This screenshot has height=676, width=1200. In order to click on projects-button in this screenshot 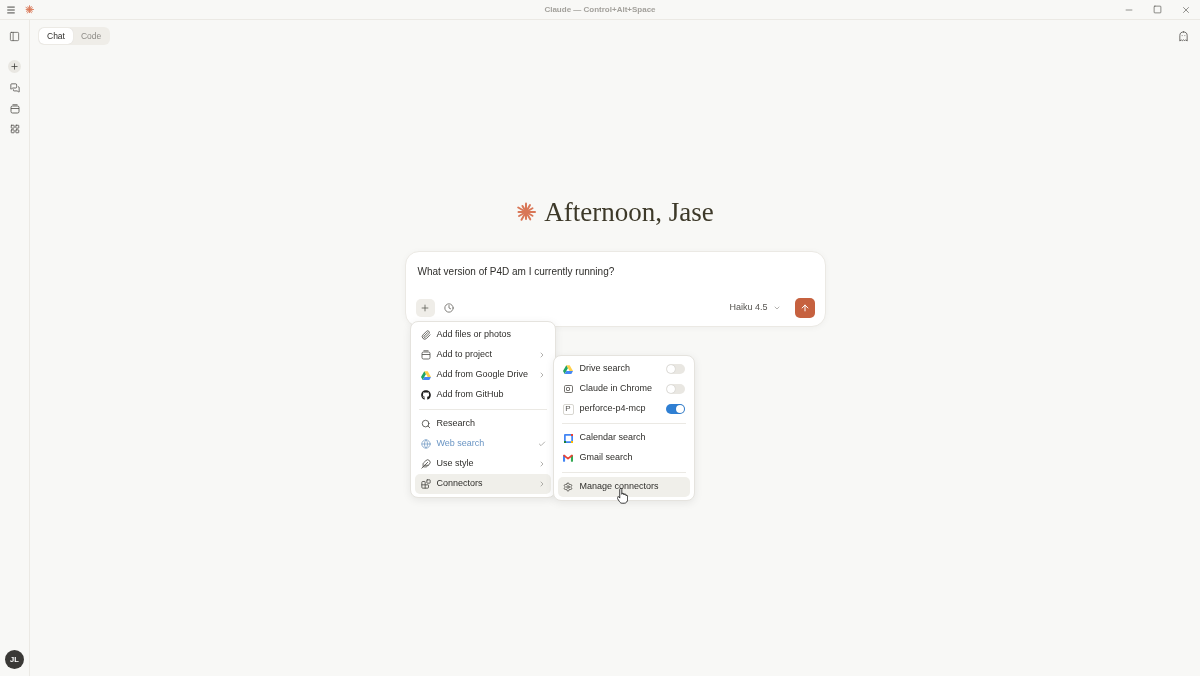, I will do `click(14, 108)`.